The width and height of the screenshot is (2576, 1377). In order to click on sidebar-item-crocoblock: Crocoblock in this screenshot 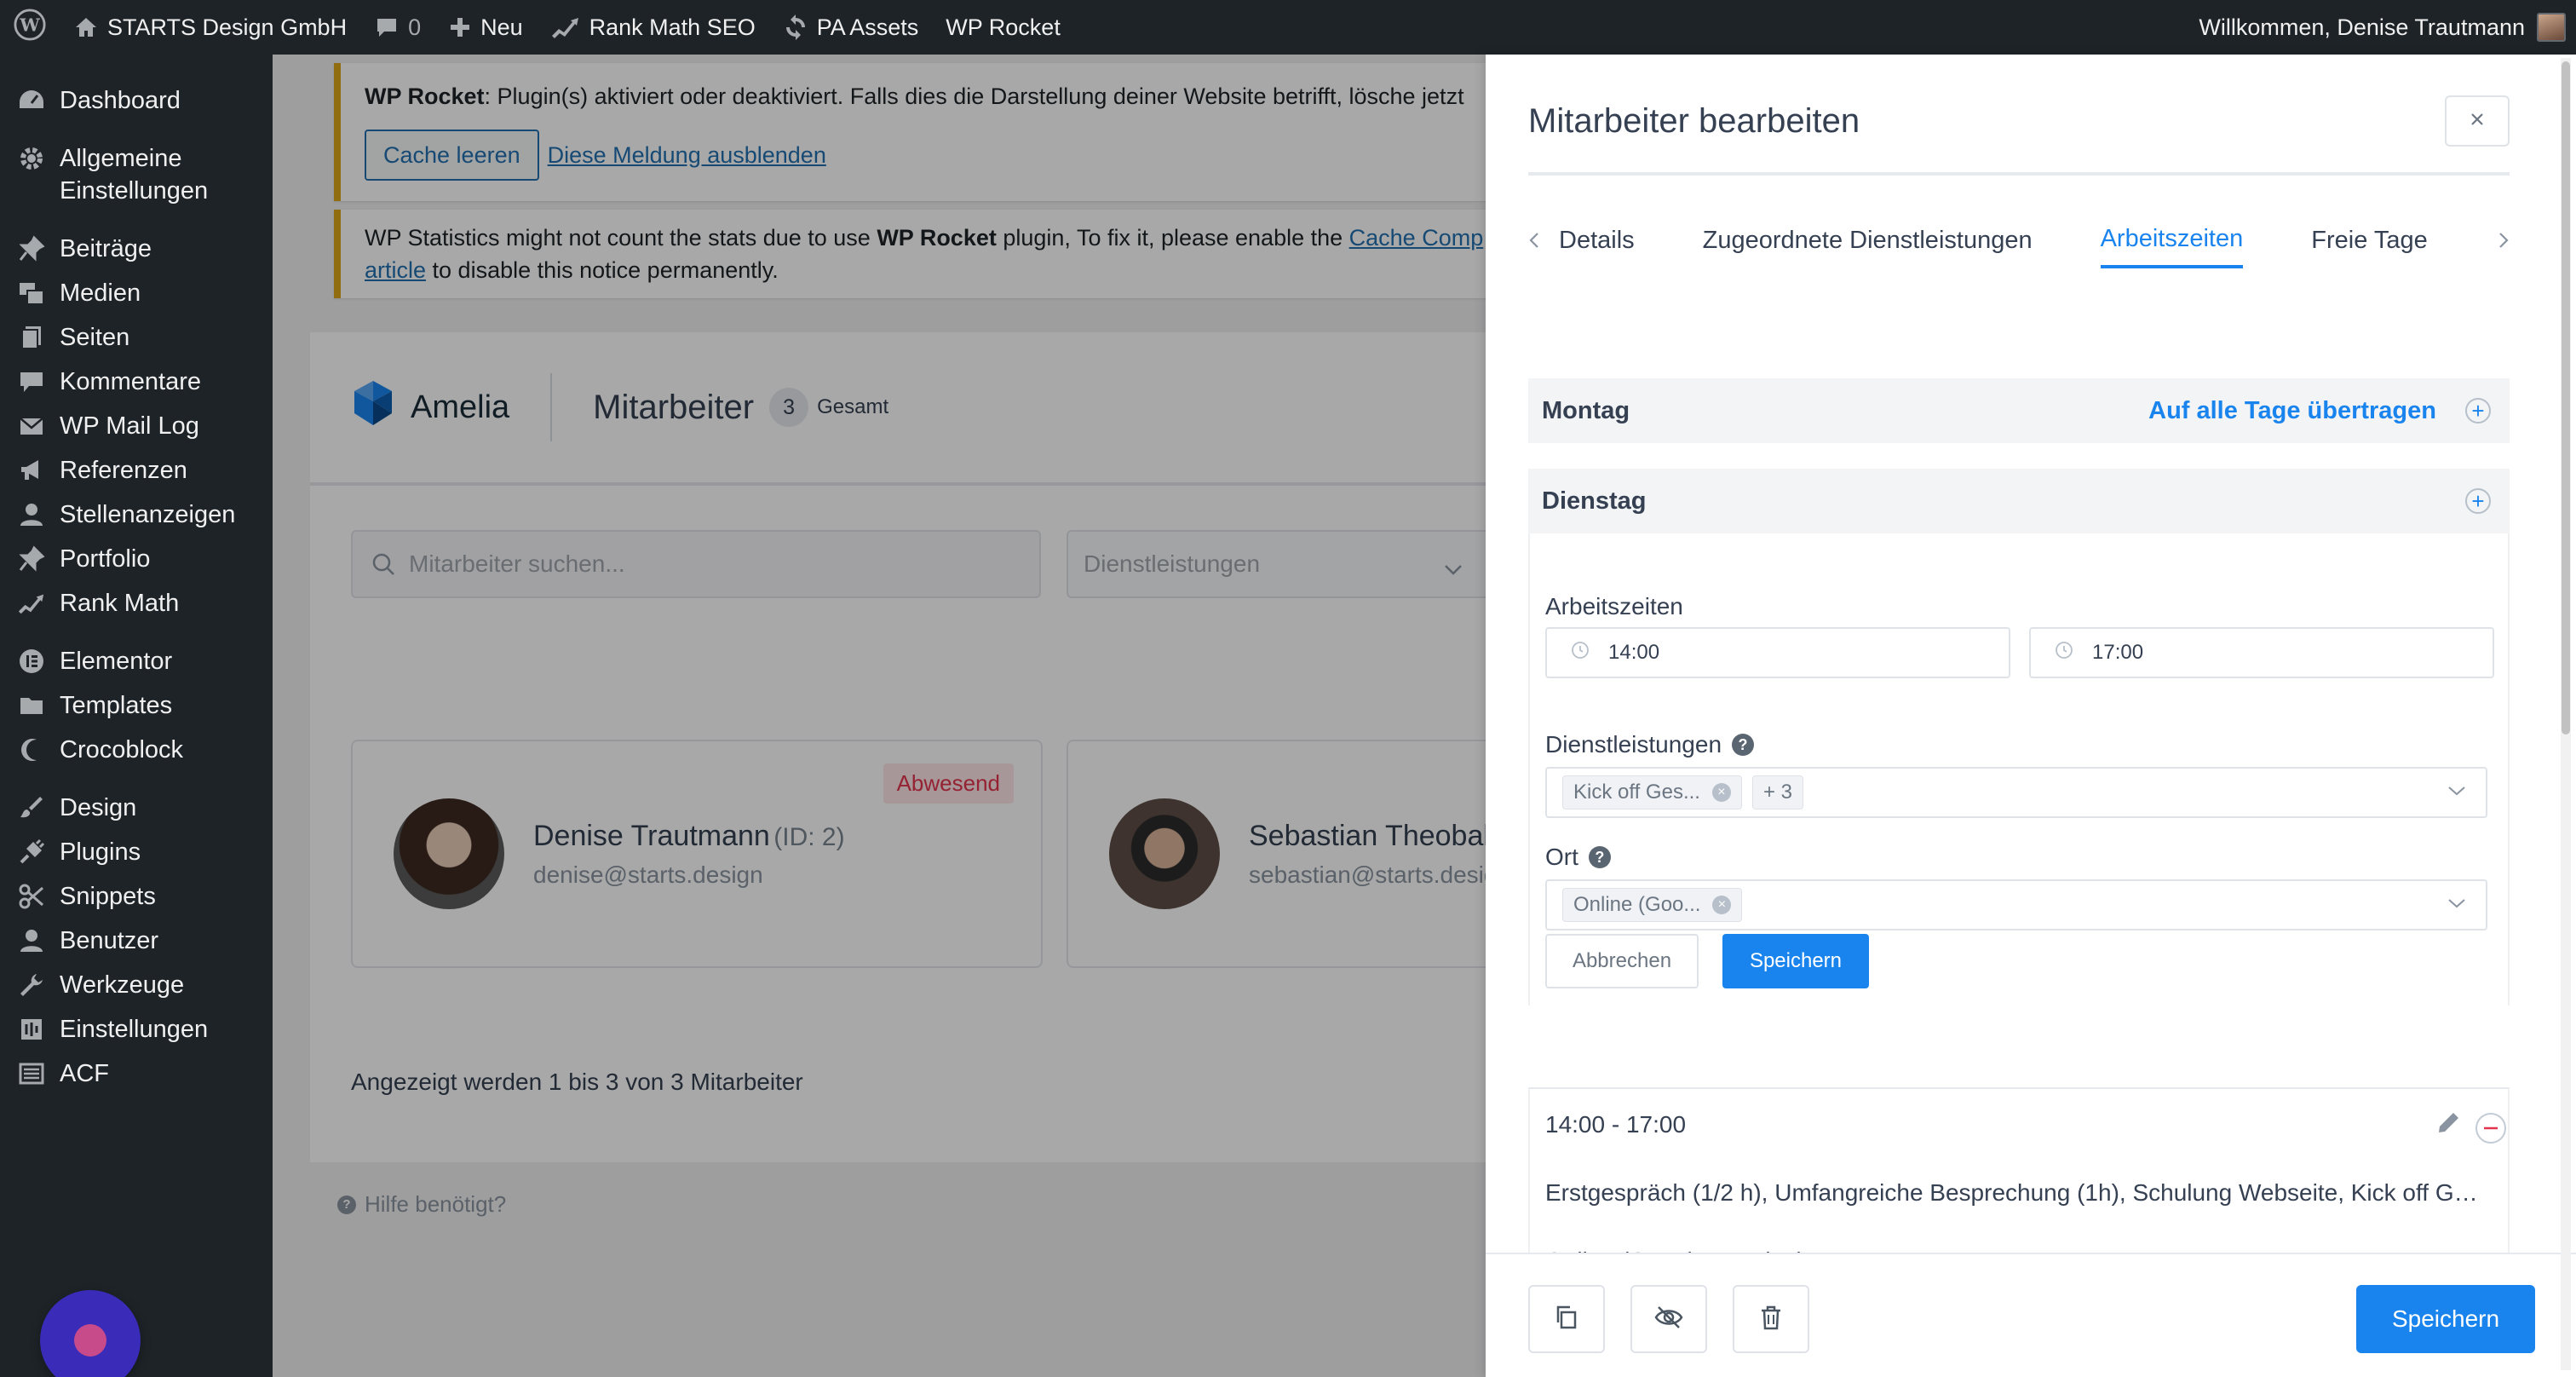, I will do `click(136, 750)`.